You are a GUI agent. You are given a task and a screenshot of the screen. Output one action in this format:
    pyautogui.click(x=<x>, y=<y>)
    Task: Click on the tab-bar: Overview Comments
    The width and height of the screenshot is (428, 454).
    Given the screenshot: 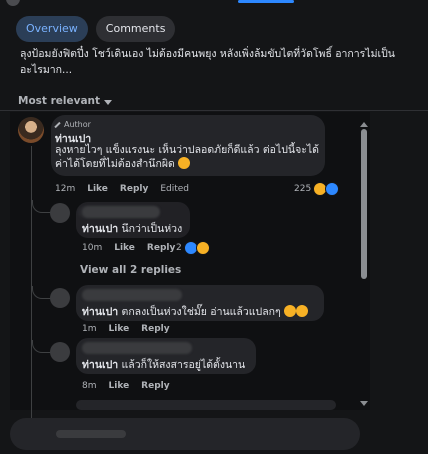 What is the action you would take?
    pyautogui.click(x=96, y=29)
    